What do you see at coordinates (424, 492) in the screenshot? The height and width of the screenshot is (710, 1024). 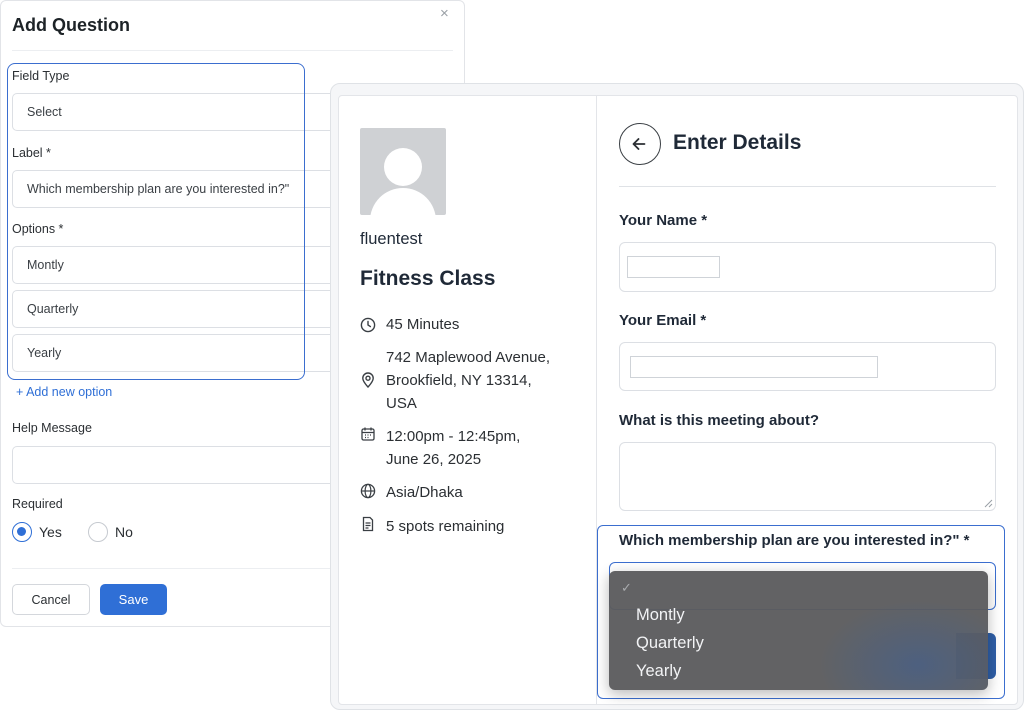 I see `timezone-text: Asia/Dhaka` at bounding box center [424, 492].